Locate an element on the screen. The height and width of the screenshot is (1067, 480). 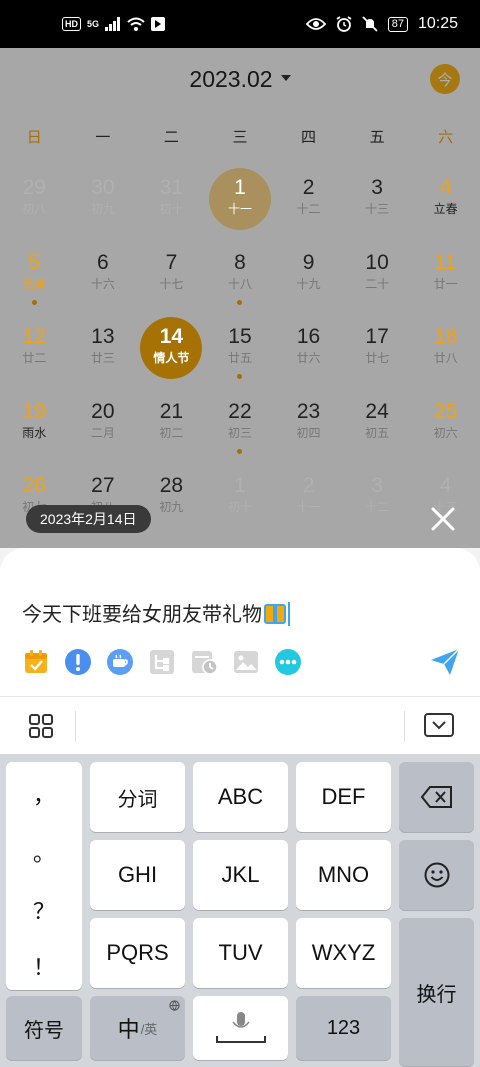
key-tuv: TUV is located at coordinates (240, 953).